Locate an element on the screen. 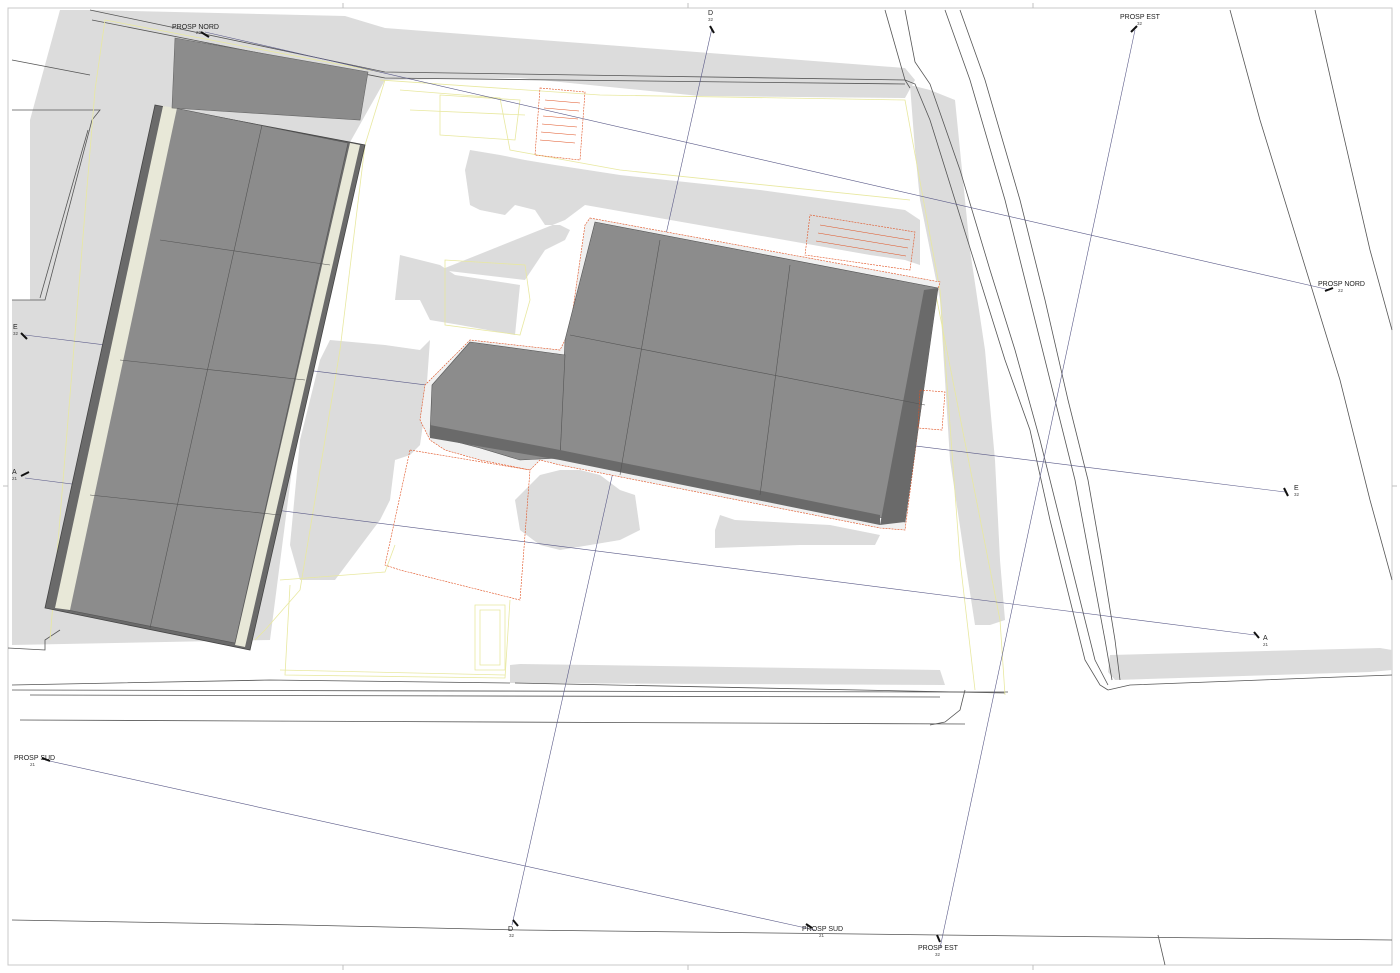  section-mark-label: PROSP NORD is located at coordinates (1341, 284).